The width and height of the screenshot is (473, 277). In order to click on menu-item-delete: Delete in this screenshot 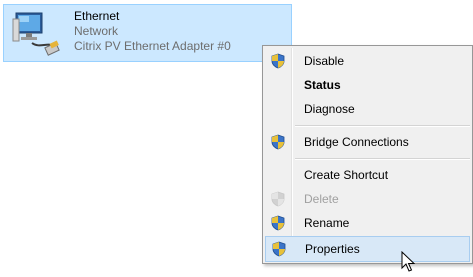, I will do `click(367, 199)`.